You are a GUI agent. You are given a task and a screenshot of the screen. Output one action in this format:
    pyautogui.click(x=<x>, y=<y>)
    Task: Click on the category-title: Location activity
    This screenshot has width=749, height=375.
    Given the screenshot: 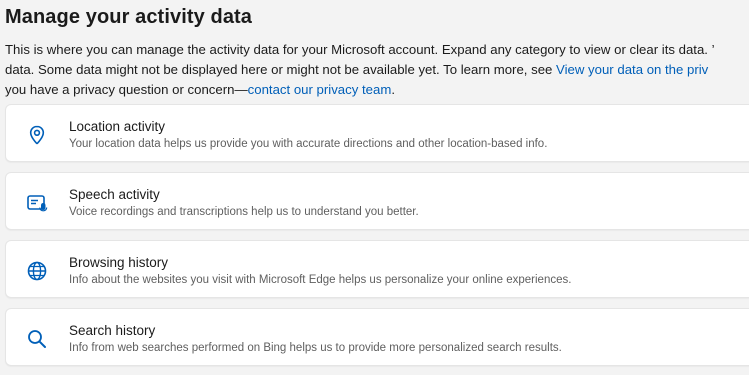 What is the action you would take?
    pyautogui.click(x=117, y=126)
    